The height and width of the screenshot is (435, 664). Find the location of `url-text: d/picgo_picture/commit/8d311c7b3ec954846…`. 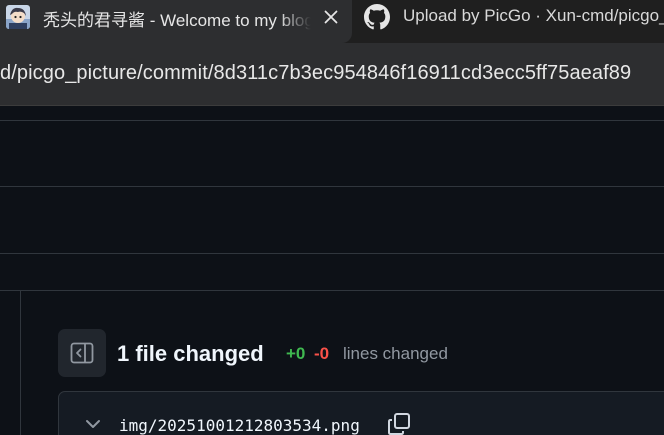

url-text: d/picgo_picture/commit/8d311c7b3ec954846… is located at coordinates (316, 73).